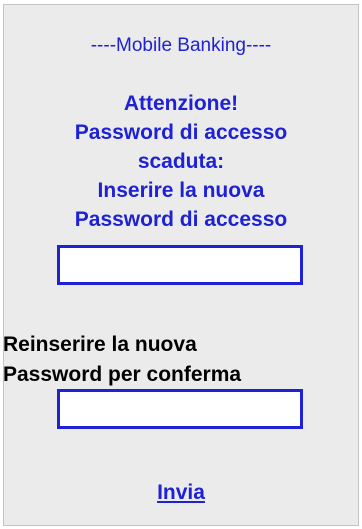 The height and width of the screenshot is (529, 362). Describe the element at coordinates (181, 219) in the screenshot. I see `new-password-label-line-2: Password di accesso` at that location.